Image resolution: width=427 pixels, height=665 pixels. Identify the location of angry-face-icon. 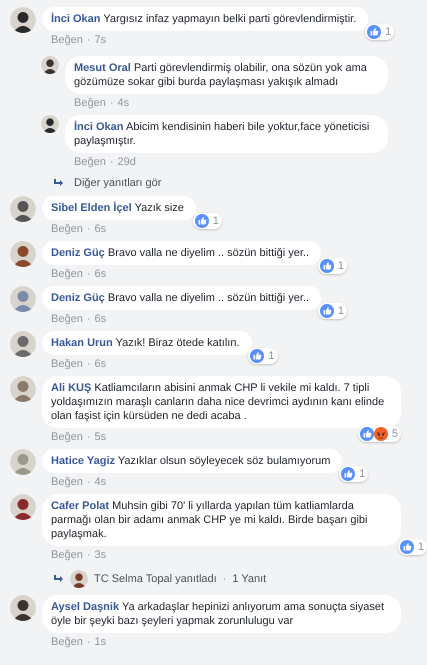
(381, 434).